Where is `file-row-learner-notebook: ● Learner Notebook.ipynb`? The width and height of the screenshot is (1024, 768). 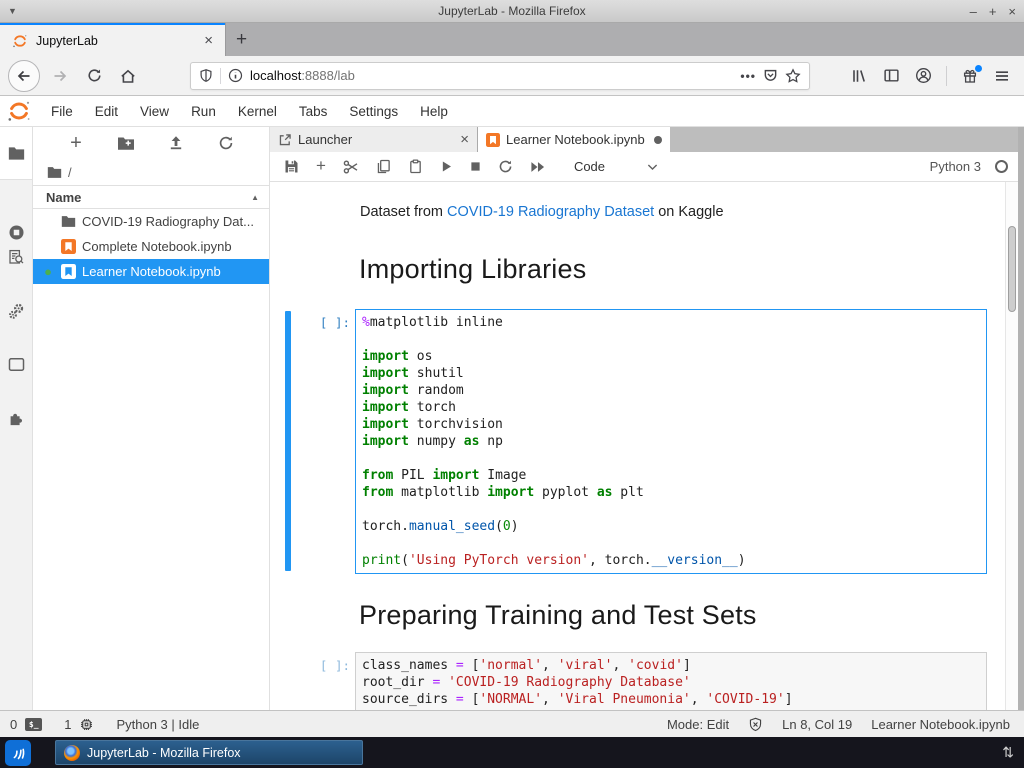
file-row-learner-notebook: ● Learner Notebook.ipynb is located at coordinates (151, 271).